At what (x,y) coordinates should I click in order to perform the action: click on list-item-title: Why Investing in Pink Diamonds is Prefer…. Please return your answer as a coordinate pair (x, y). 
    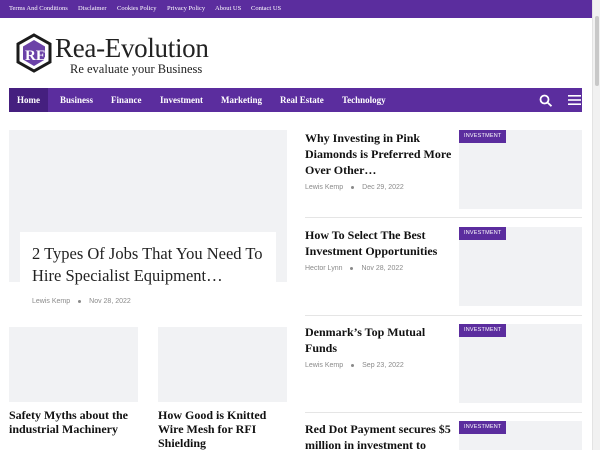
    Looking at the image, I should click on (379, 154).